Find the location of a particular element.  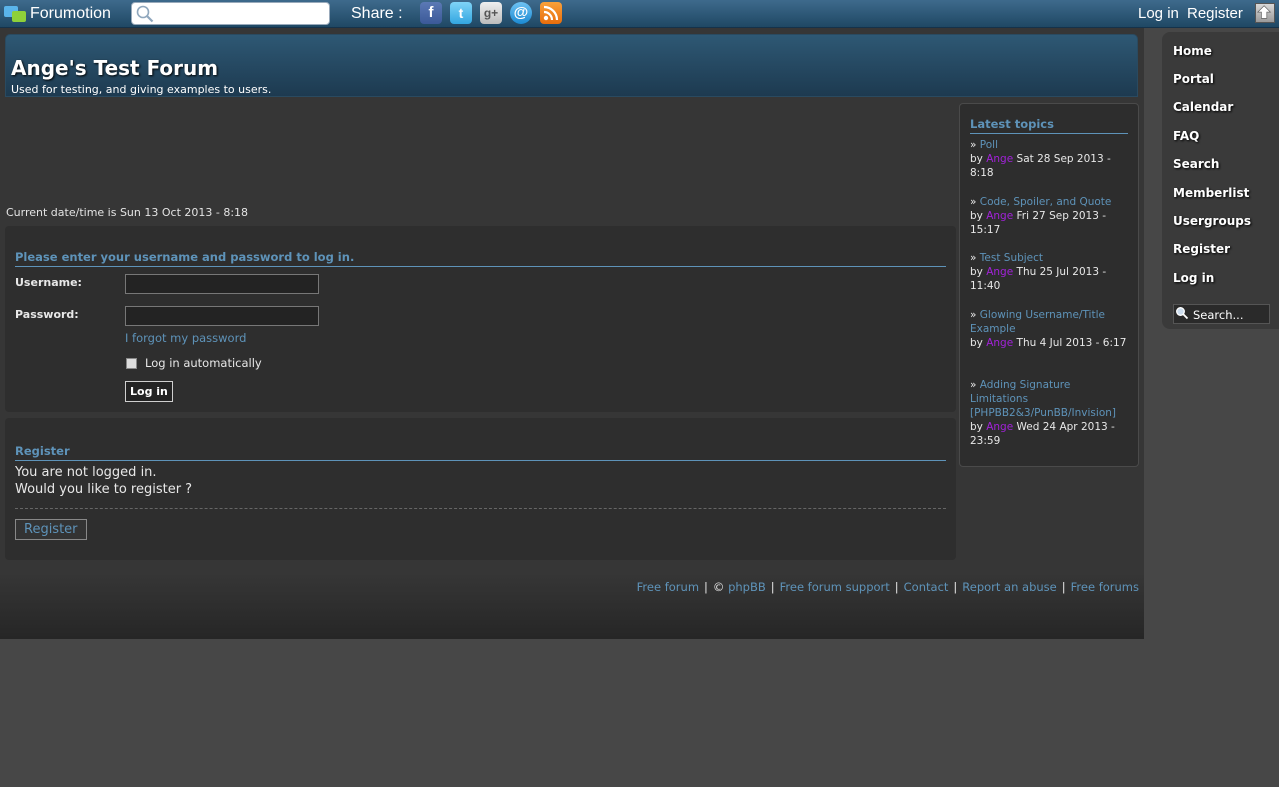

password-field is located at coordinates (222, 316).